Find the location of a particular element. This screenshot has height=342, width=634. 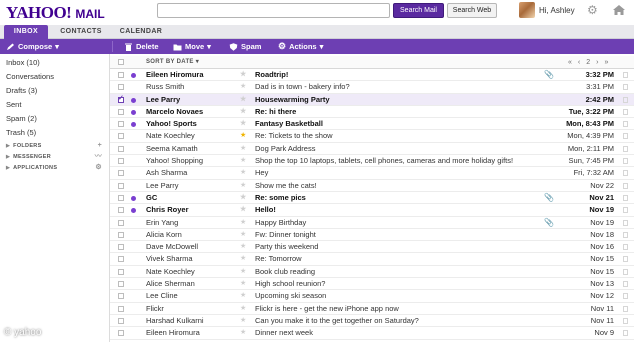

table-row: Dave McDowell ★ Party this weekend Nov 16 is located at coordinates (372, 247).